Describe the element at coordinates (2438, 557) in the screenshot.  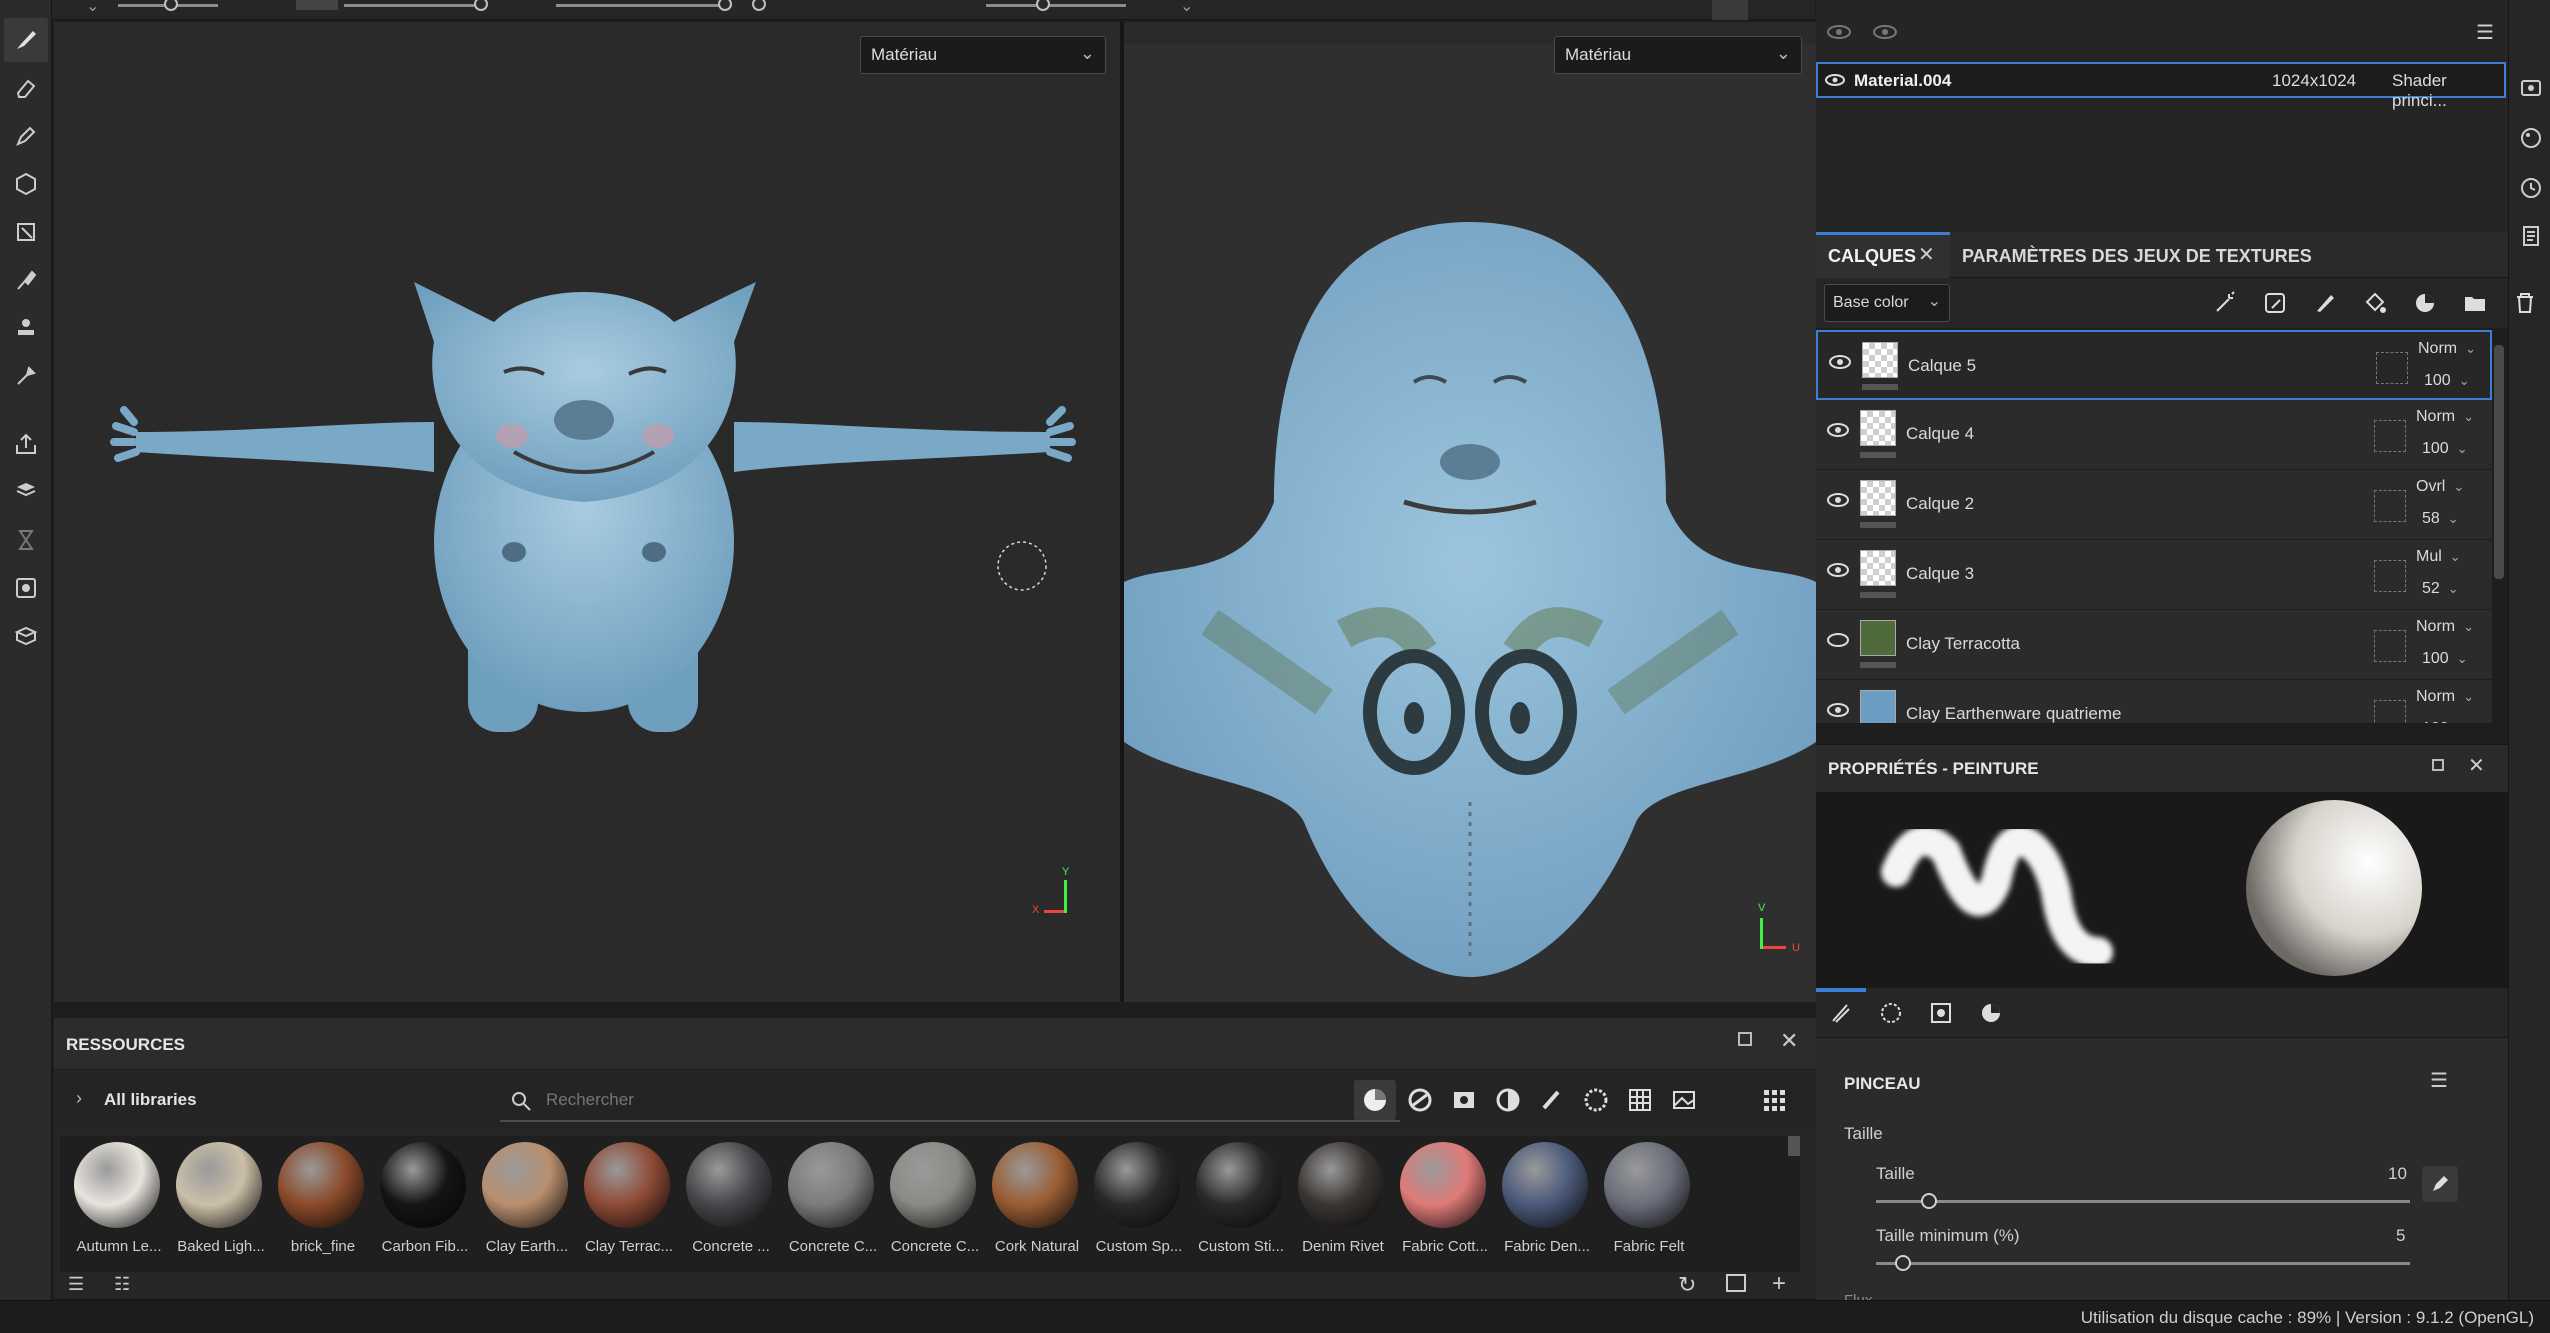
I see `blend-mode-dropdown: Mul ⌄` at that location.